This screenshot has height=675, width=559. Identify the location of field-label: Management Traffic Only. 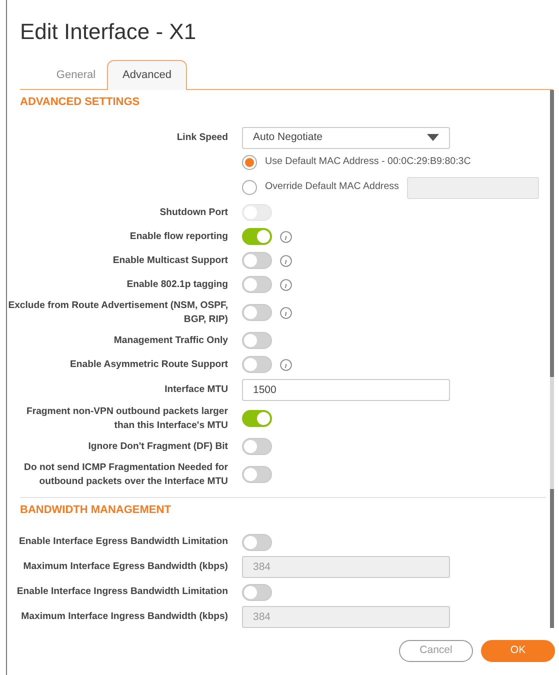
(170, 341).